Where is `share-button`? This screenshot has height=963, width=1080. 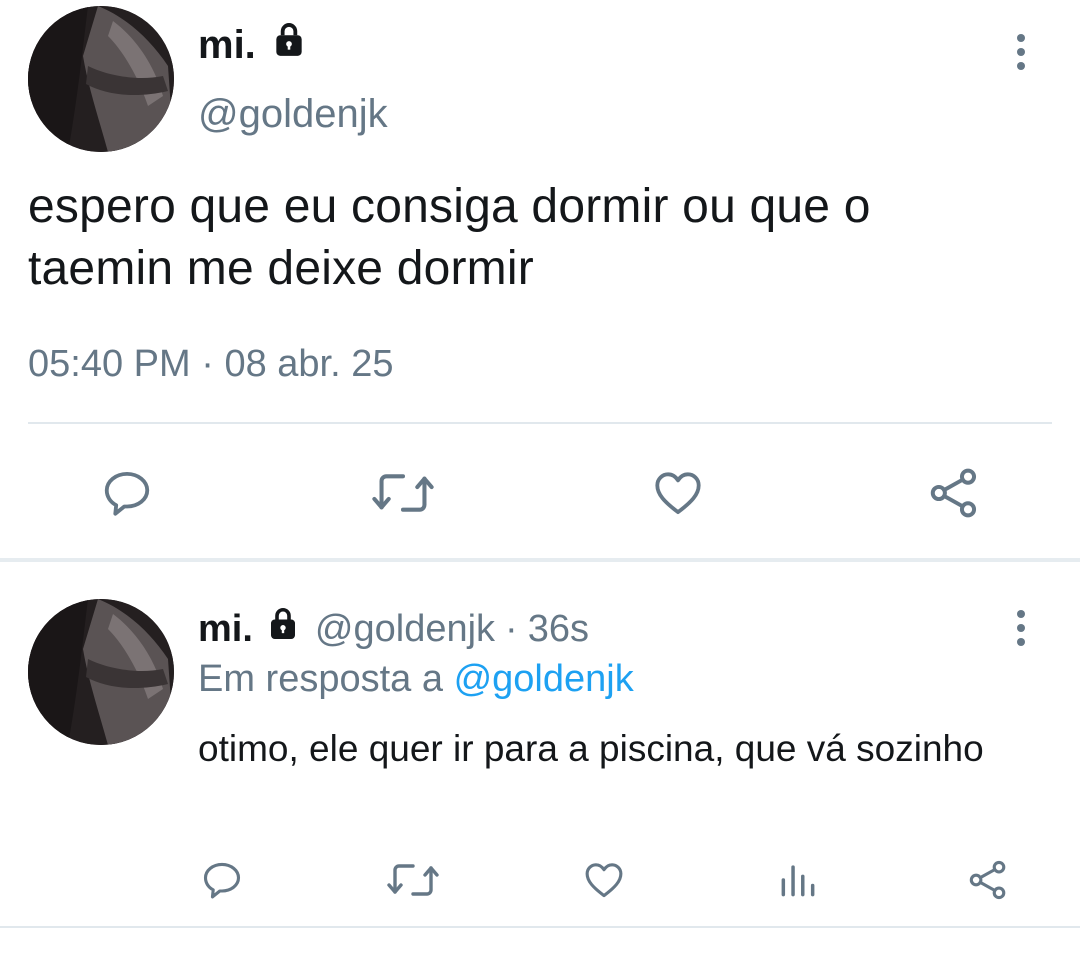
share-button is located at coordinates (954, 493).